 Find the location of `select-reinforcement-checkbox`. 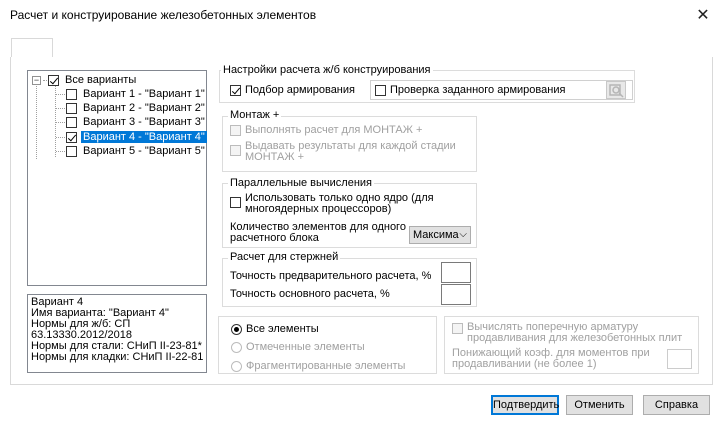

select-reinforcement-checkbox is located at coordinates (235, 90).